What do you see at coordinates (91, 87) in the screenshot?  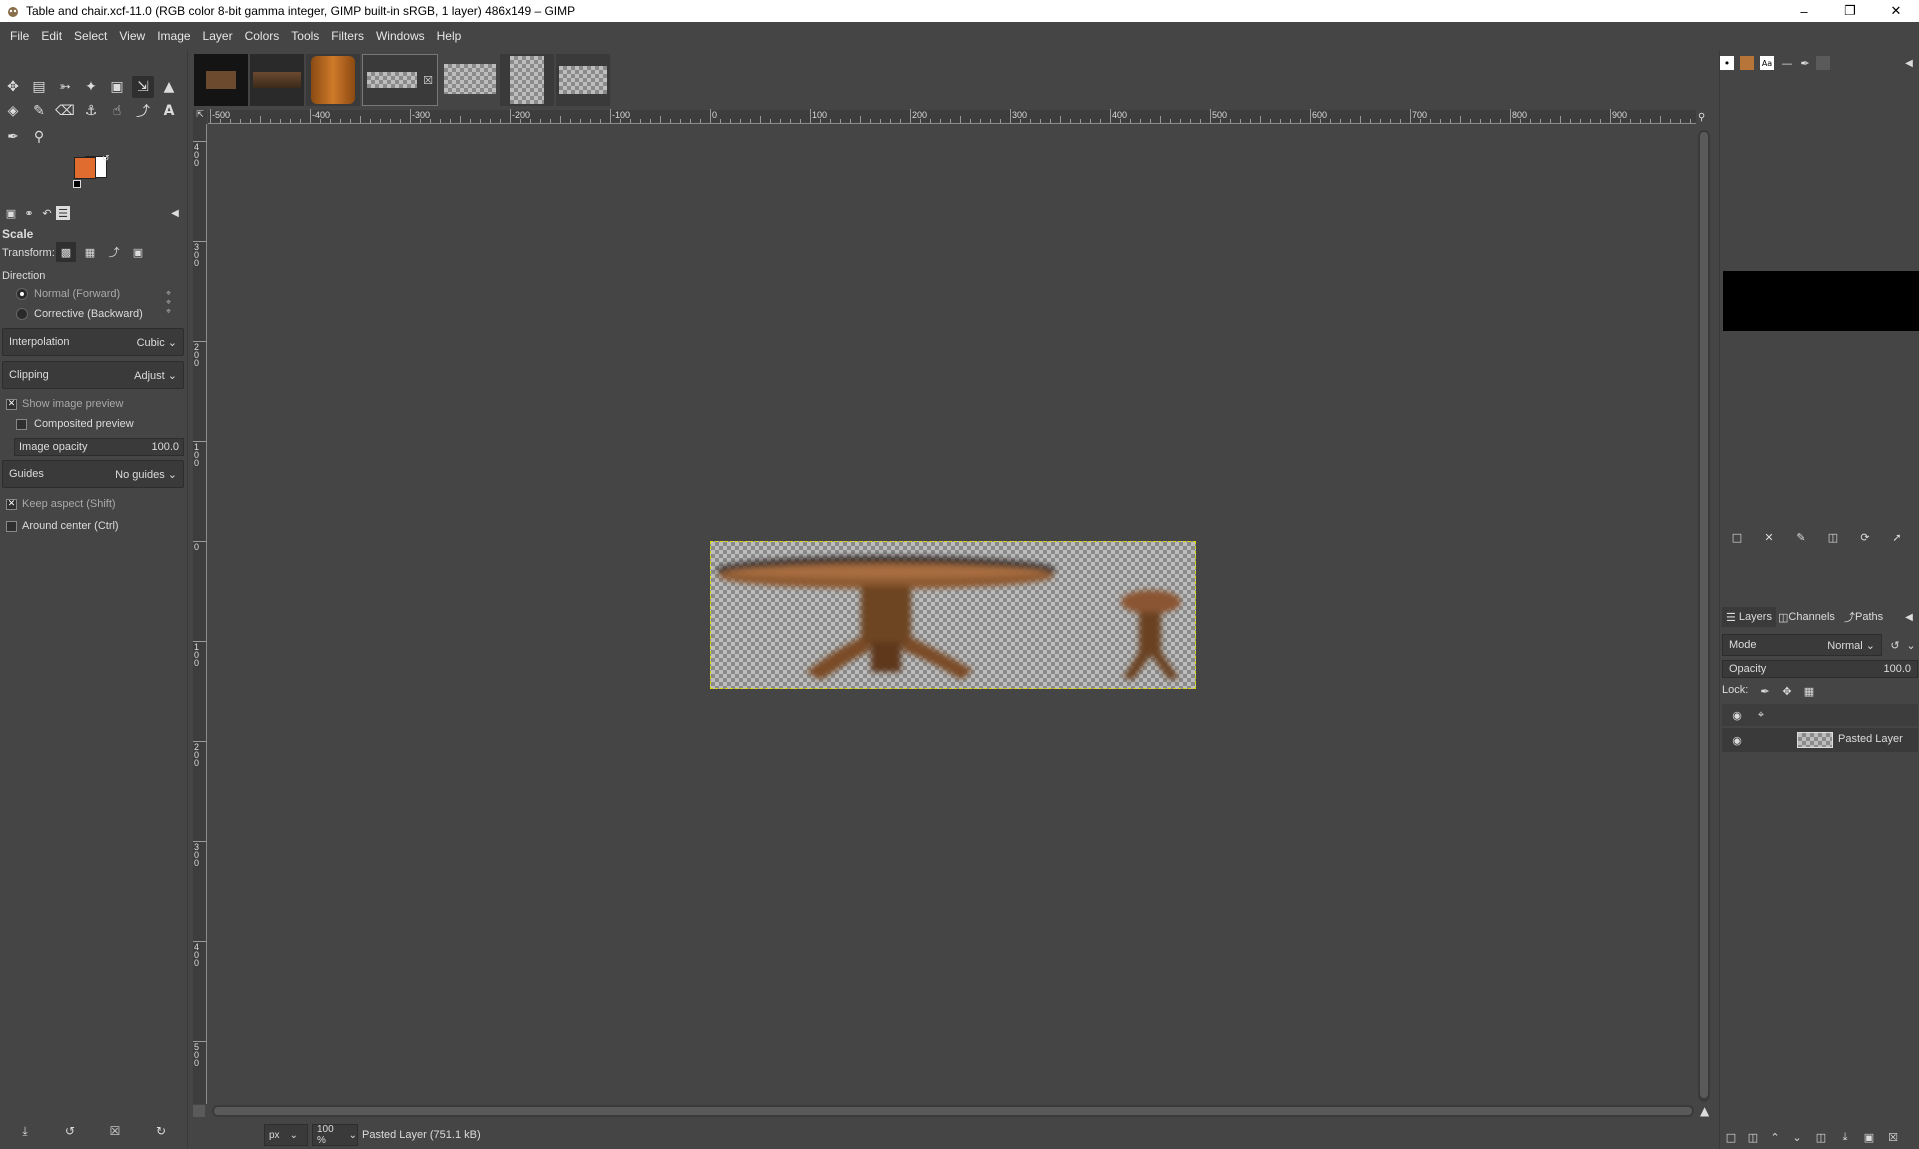 I see `fuzzy-select-tool-icon: ✦` at bounding box center [91, 87].